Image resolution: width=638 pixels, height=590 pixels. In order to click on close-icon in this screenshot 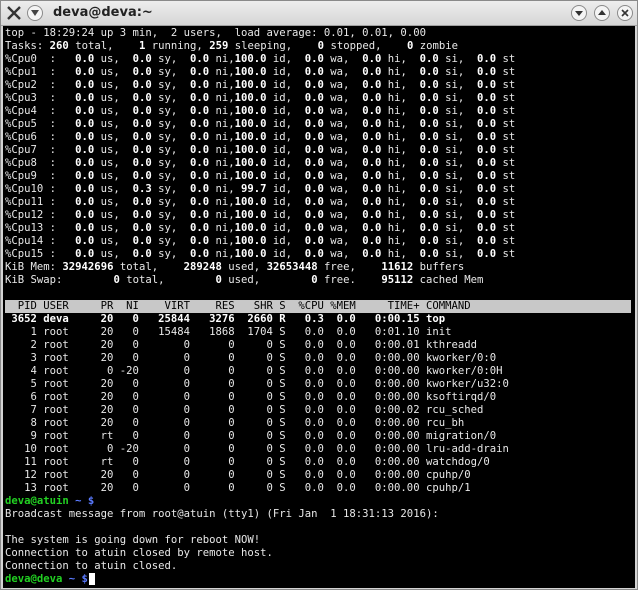, I will do `click(625, 13)`.